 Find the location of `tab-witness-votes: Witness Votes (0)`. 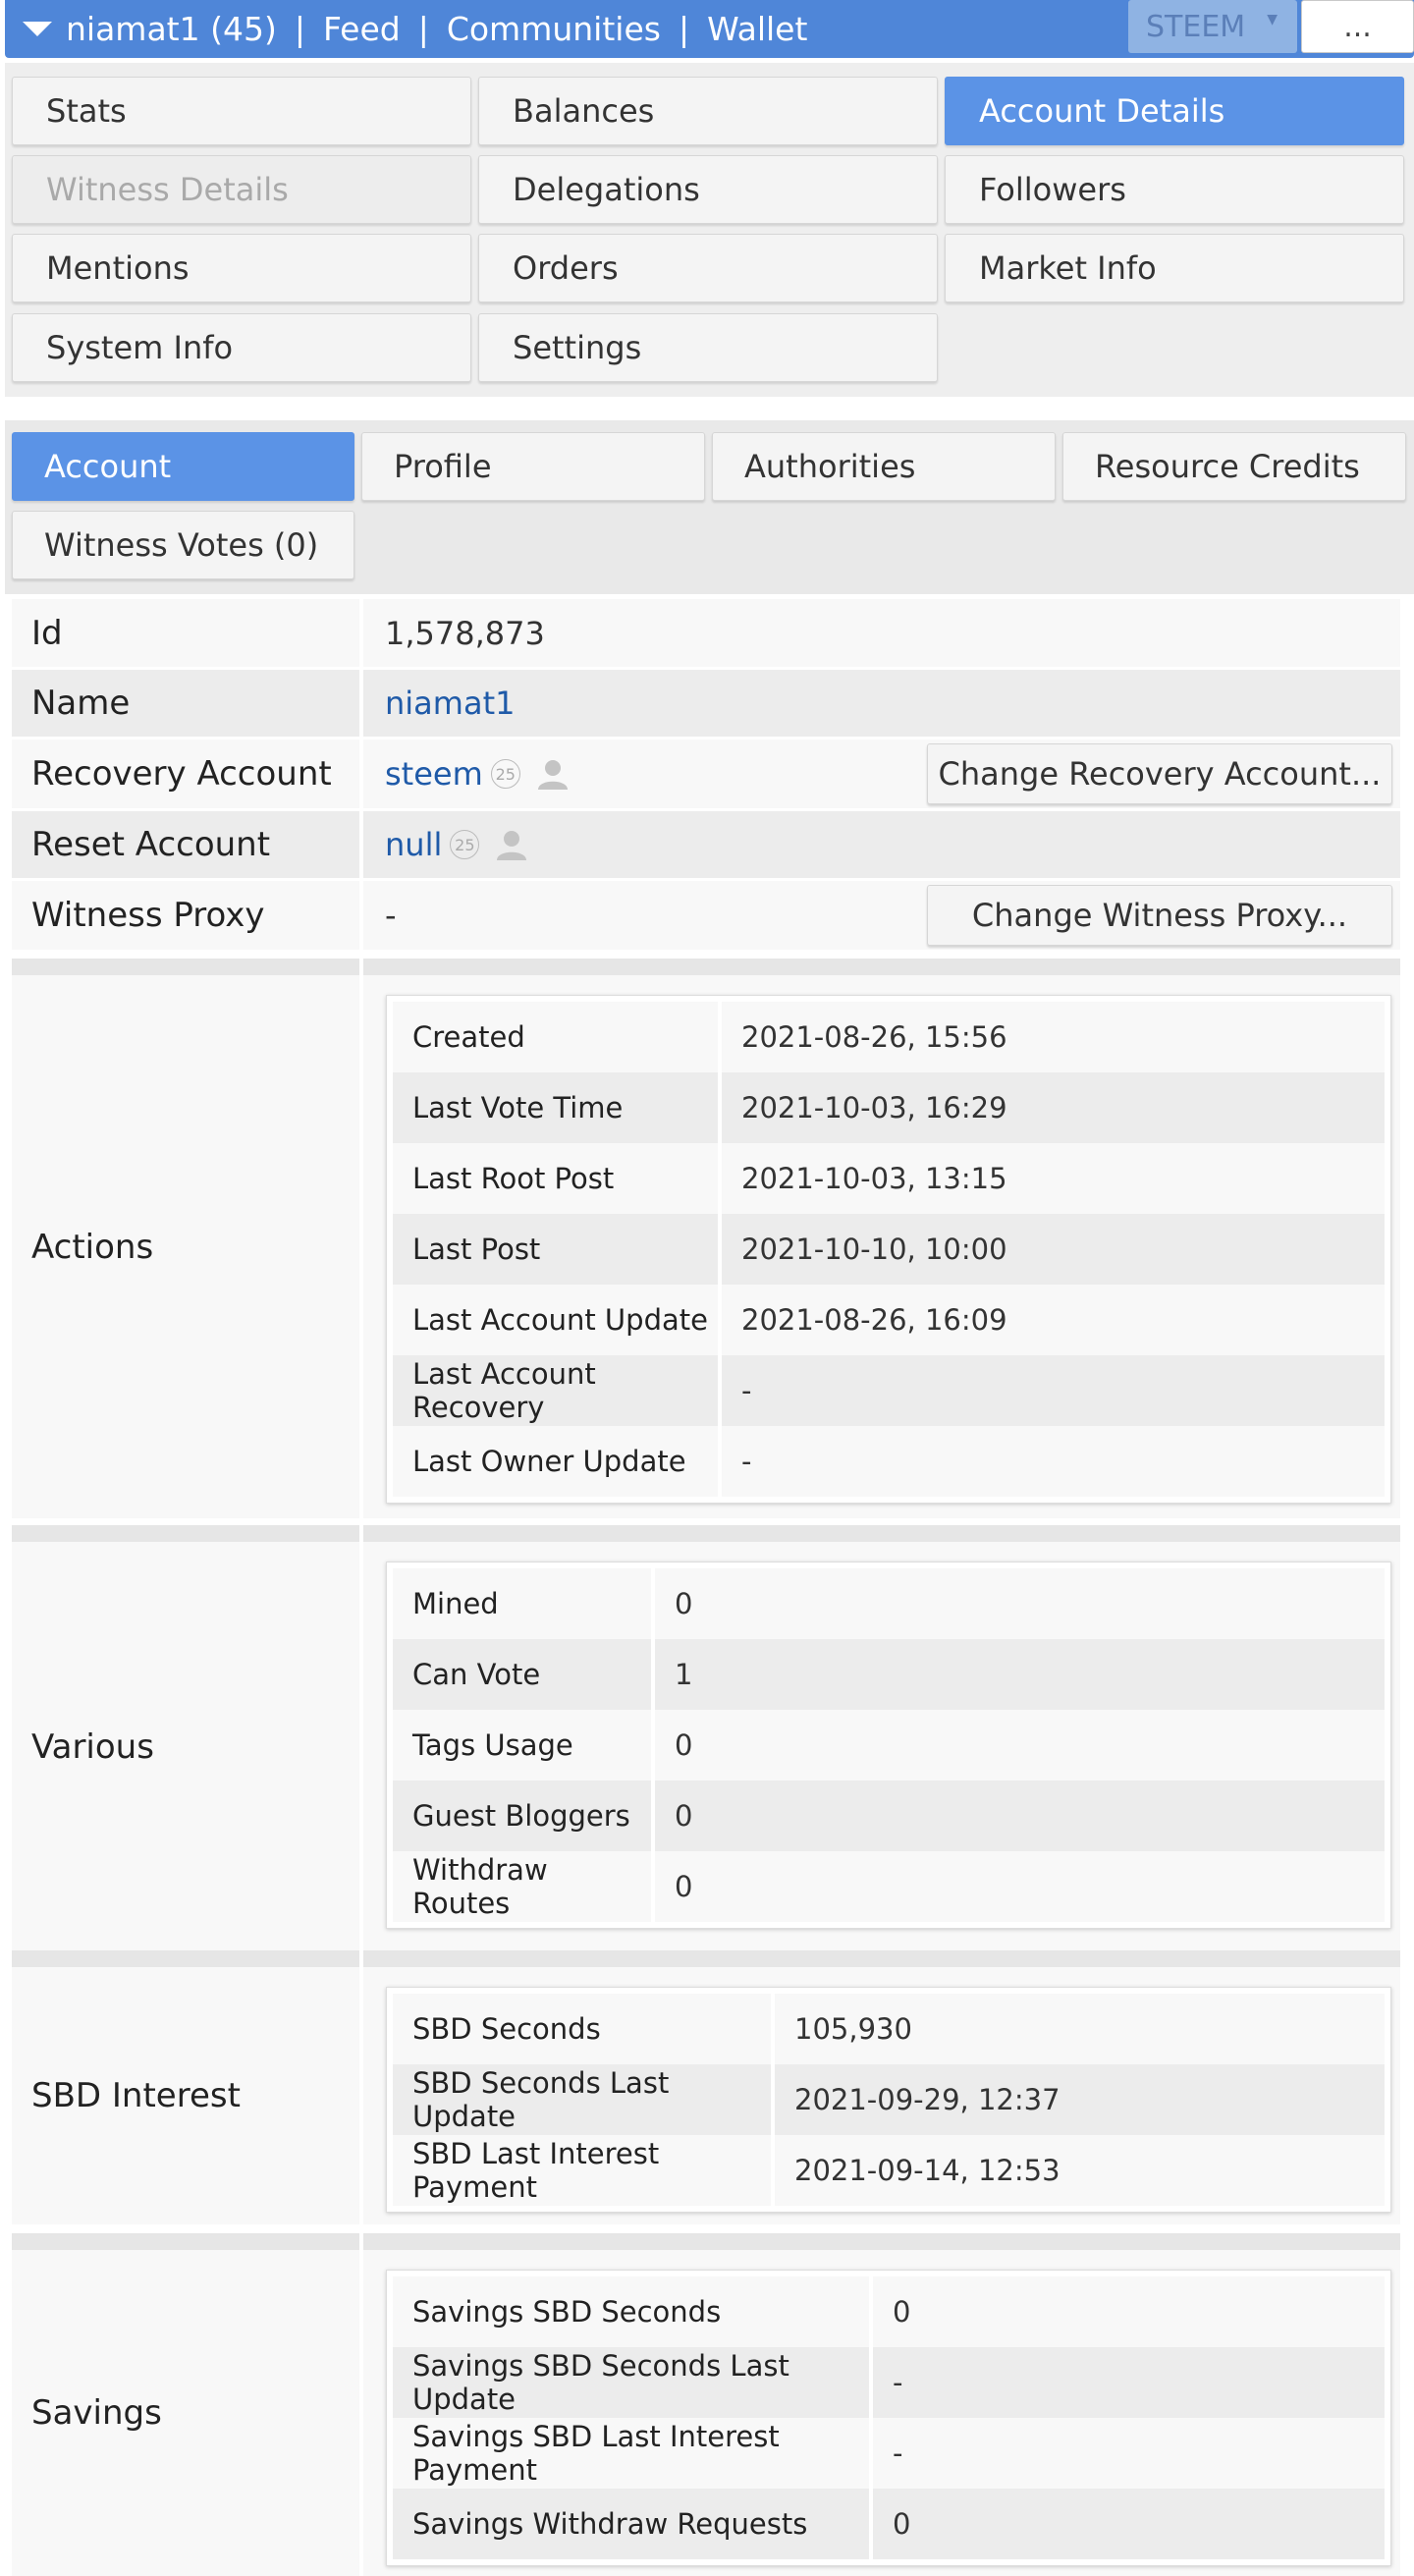

tab-witness-votes: Witness Votes (0) is located at coordinates (183, 545).